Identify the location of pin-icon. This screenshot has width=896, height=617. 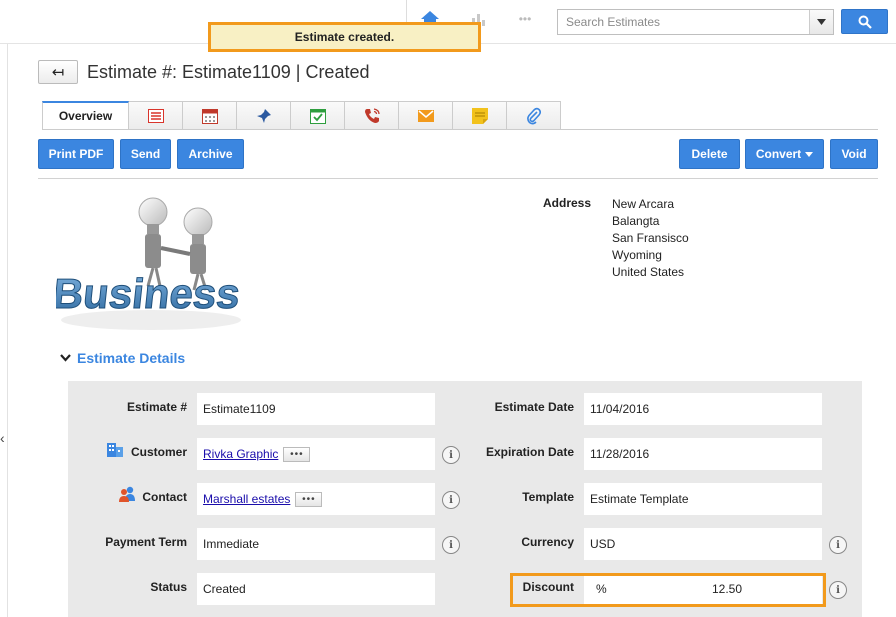
(263, 115).